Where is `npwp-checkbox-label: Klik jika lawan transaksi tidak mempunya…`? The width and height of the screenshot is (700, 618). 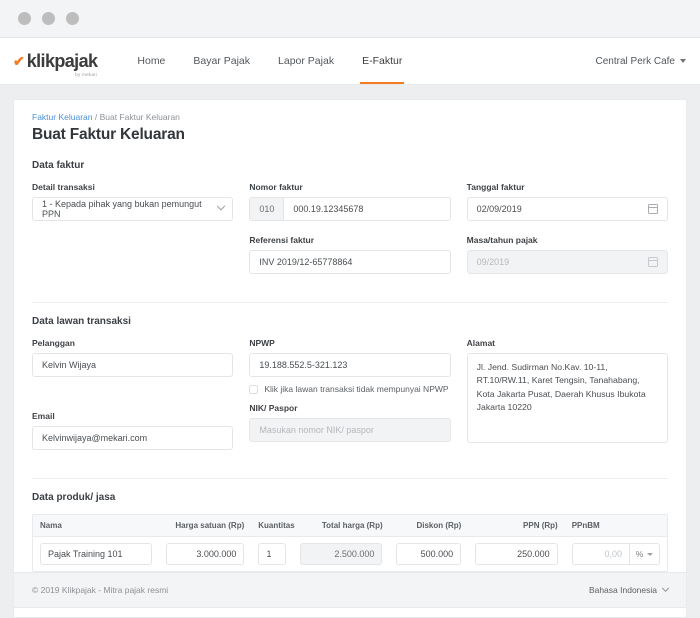
npwp-checkbox-label: Klik jika lawan transaksi tidak mempunya… is located at coordinates (356, 389).